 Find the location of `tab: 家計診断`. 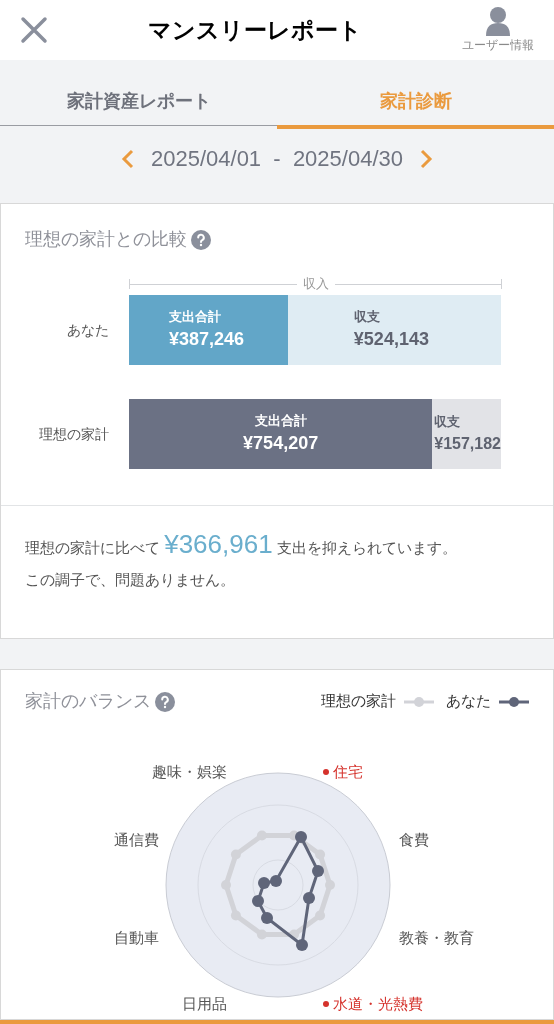

tab: 家計診断 is located at coordinates (415, 108).